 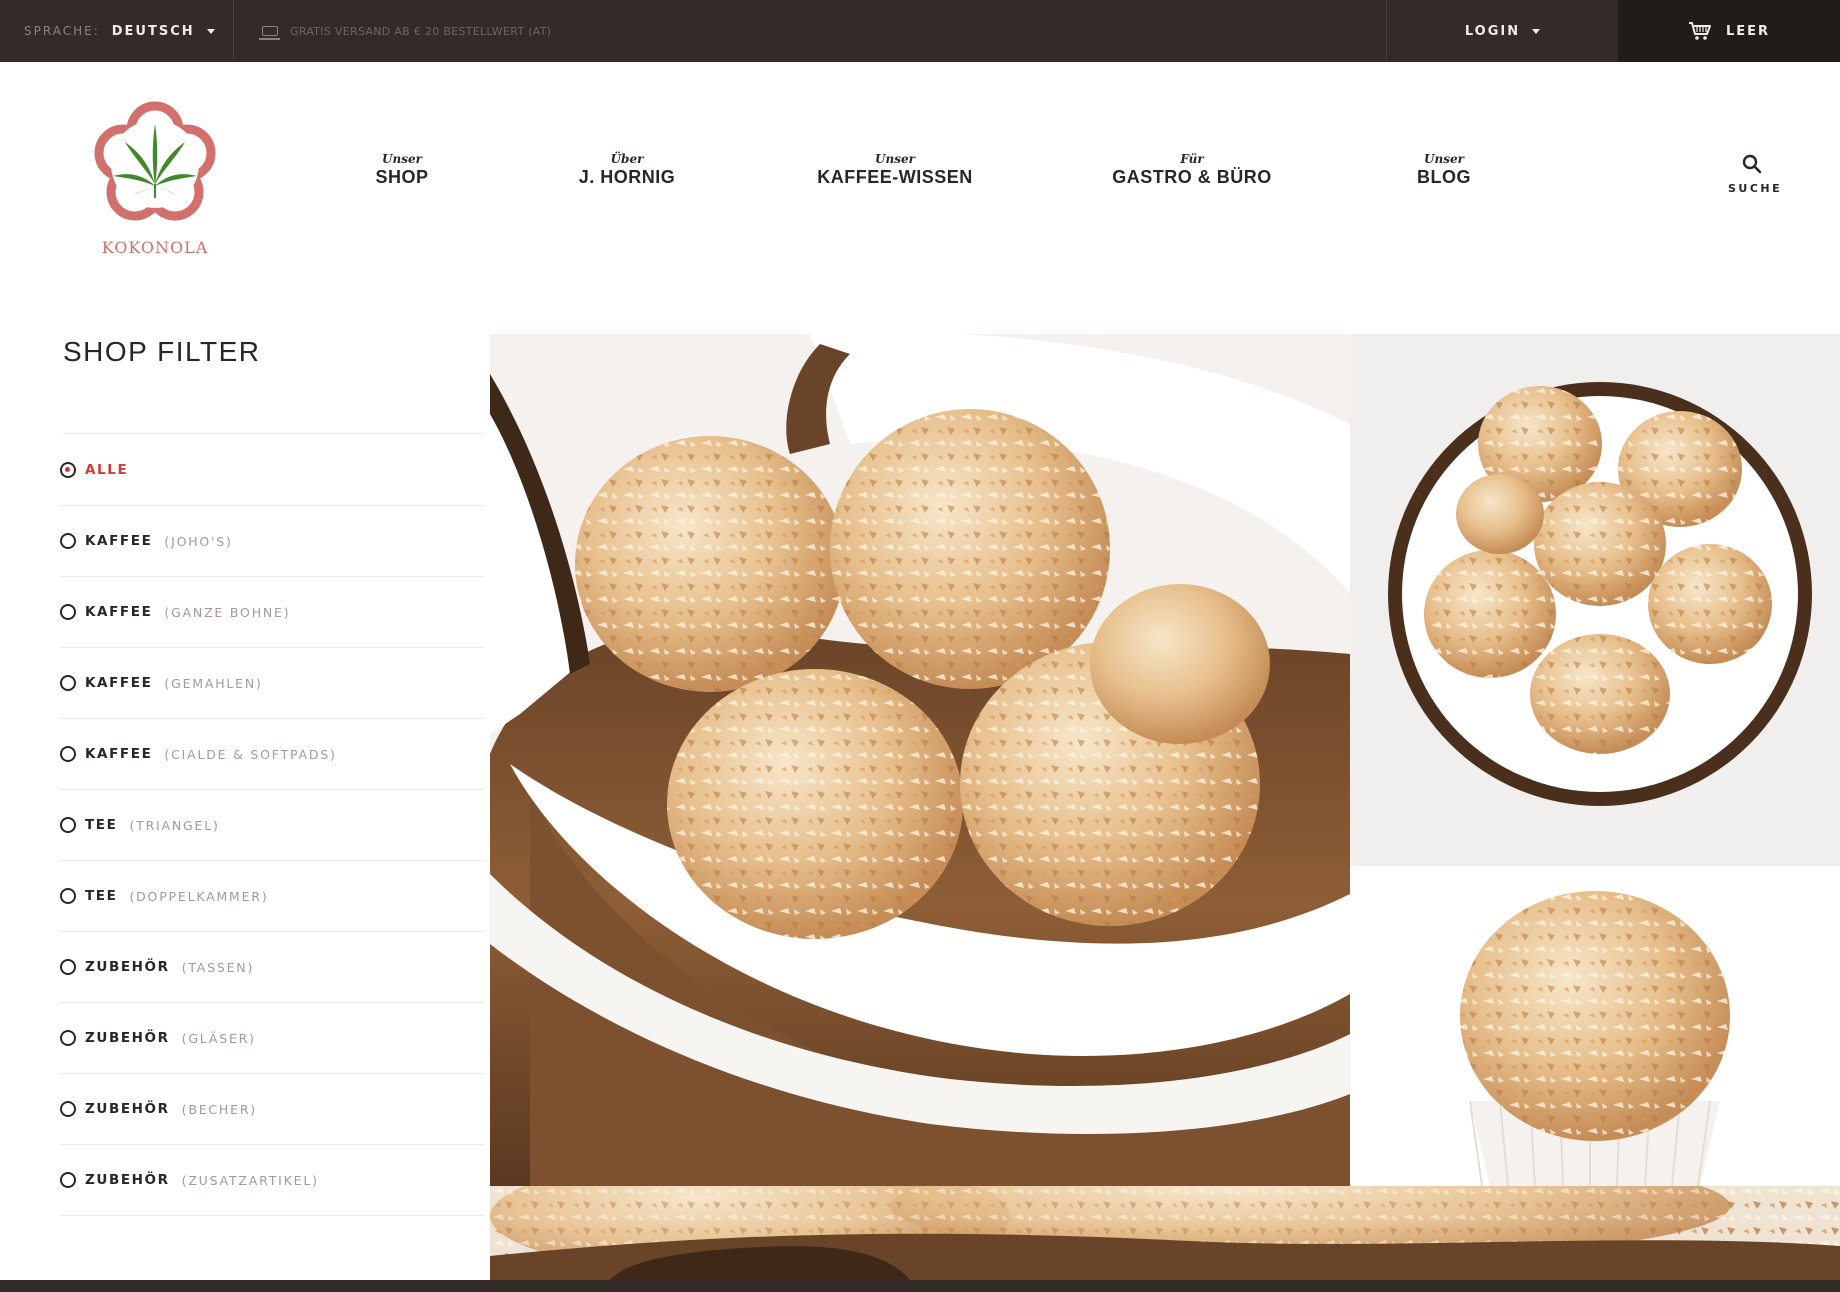 I want to click on filter-item-kaffee-cialde: KAFFEE (CIALDE & SOFTPADS), so click(x=272, y=754).